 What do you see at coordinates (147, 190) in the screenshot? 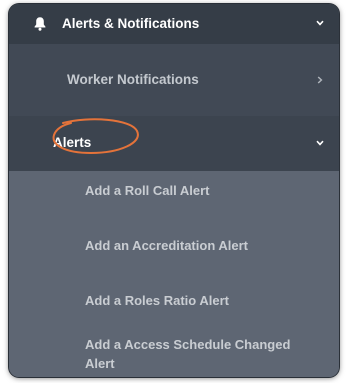
I see `submenu-item-label: Add a Roll Call Alert` at bounding box center [147, 190].